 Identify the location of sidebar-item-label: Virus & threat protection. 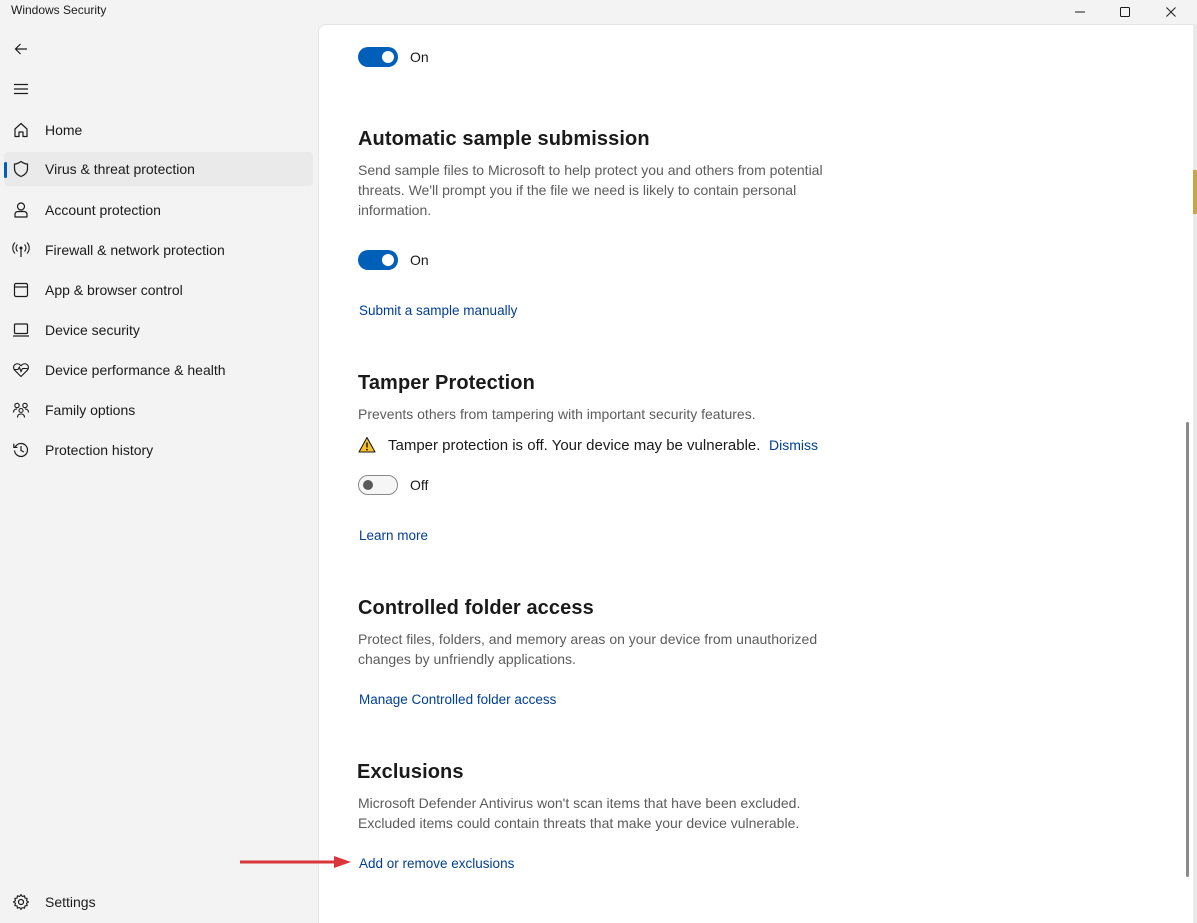
(120, 169).